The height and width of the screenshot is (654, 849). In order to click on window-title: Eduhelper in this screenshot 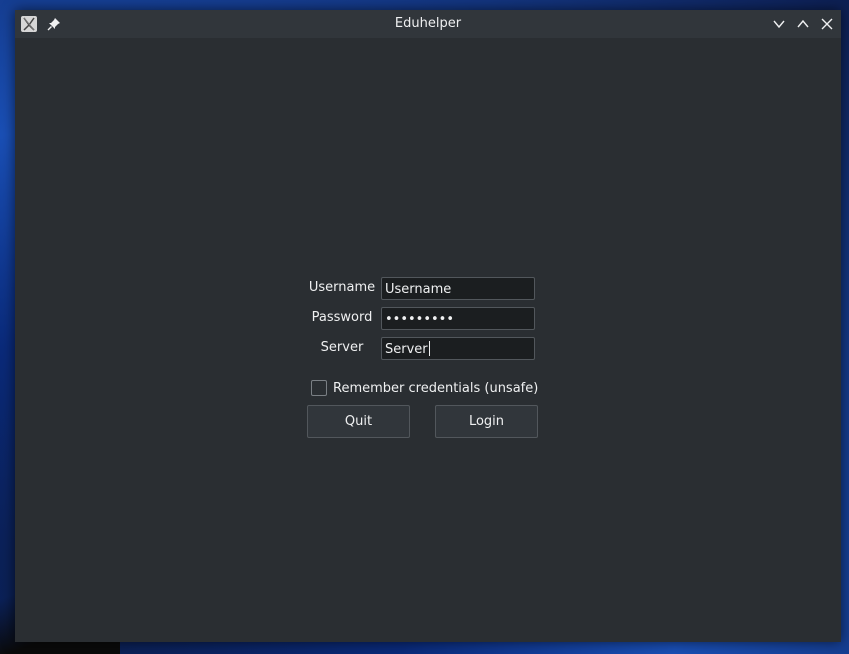, I will do `click(428, 23)`.